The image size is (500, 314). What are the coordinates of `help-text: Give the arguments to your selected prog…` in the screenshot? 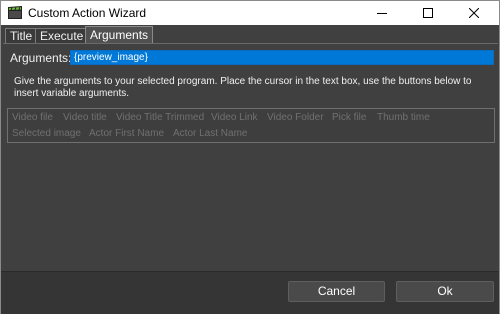 It's located at (243, 87).